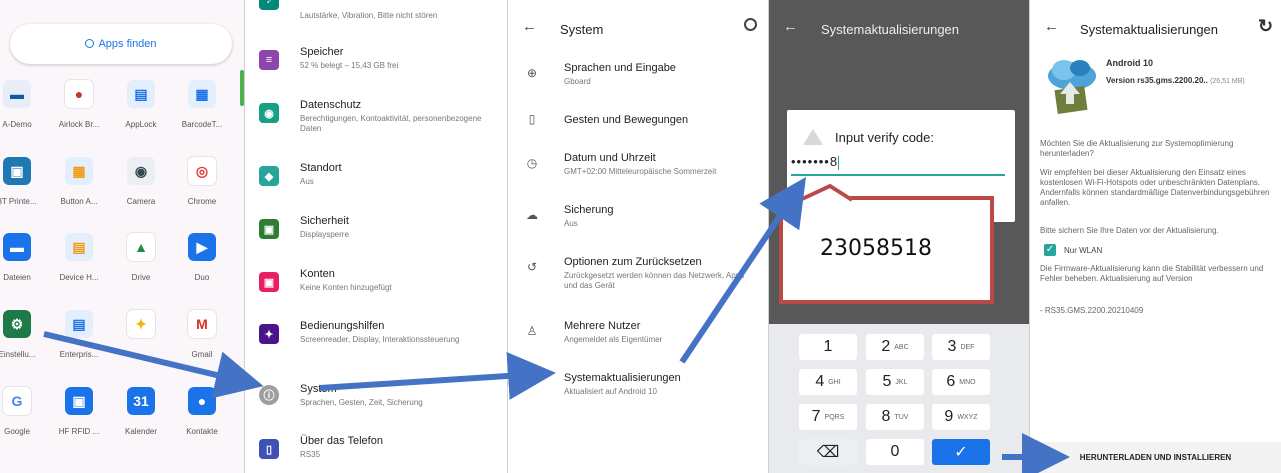  What do you see at coordinates (317, 274) in the screenshot?
I see `settings-item-title: Konten` at bounding box center [317, 274].